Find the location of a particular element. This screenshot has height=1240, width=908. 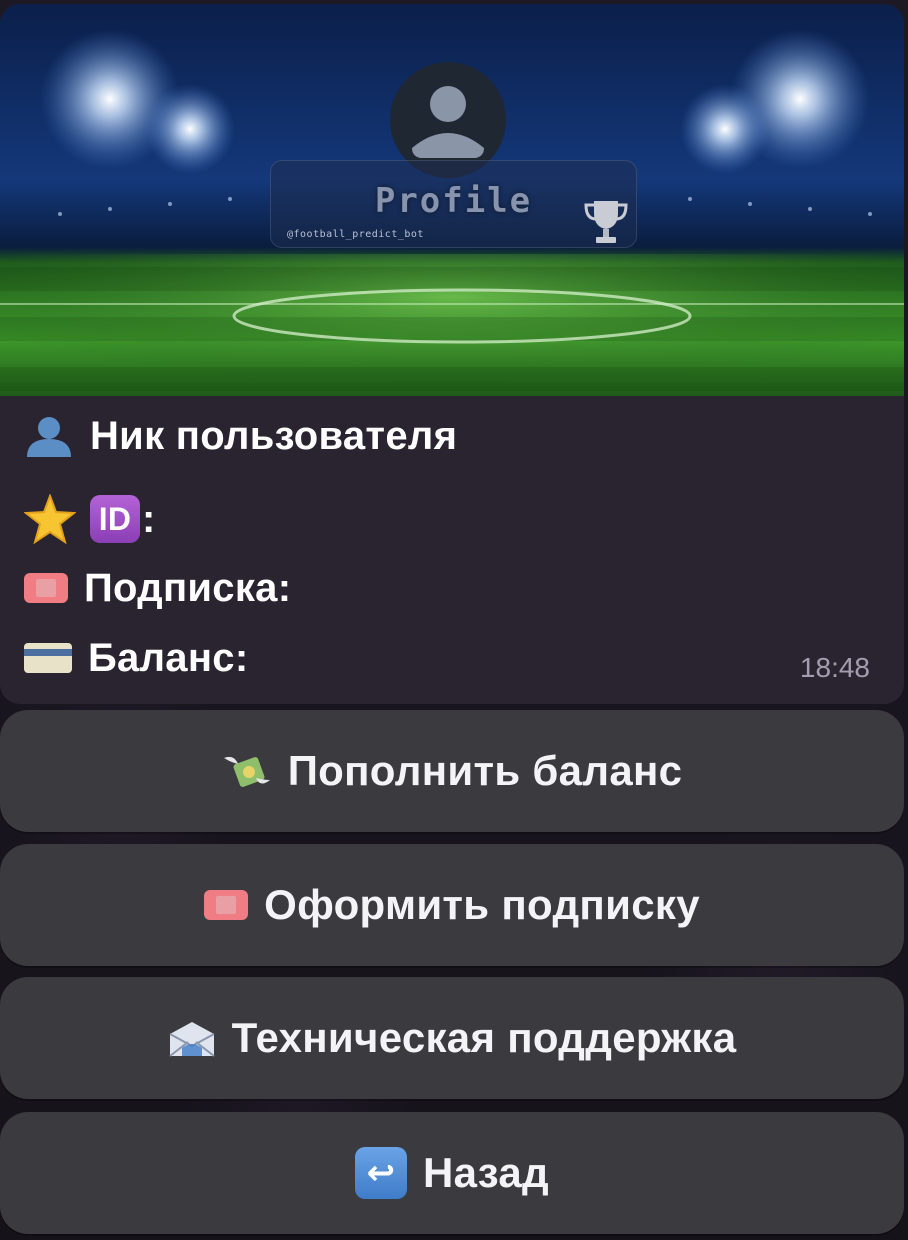

balance-row: Баланс: is located at coordinates (136, 658).